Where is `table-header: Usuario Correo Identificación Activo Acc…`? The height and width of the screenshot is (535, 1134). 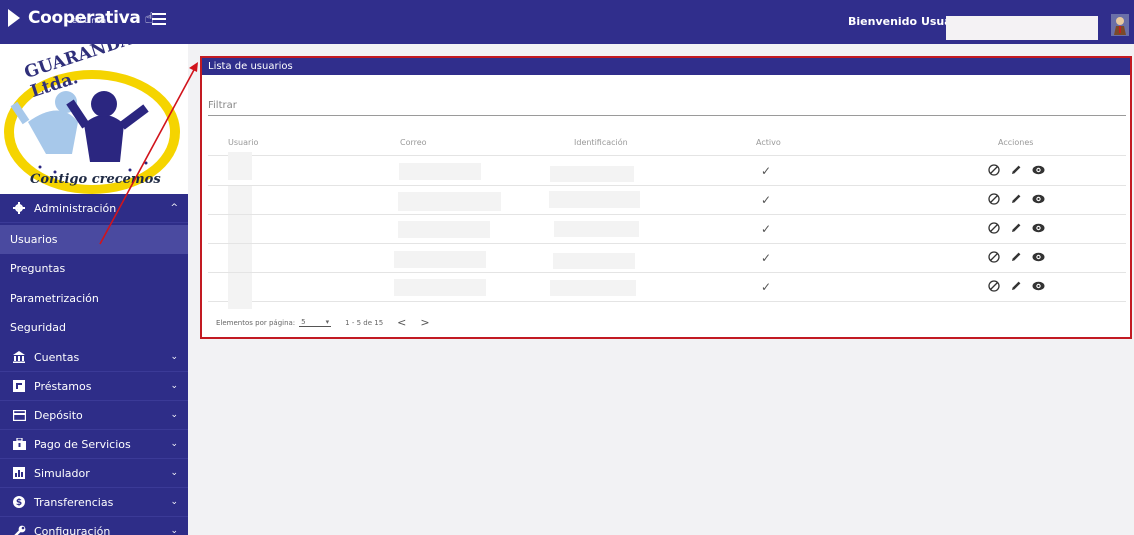
table-header: Usuario Correo Identificación Activo Acc… is located at coordinates (667, 147).